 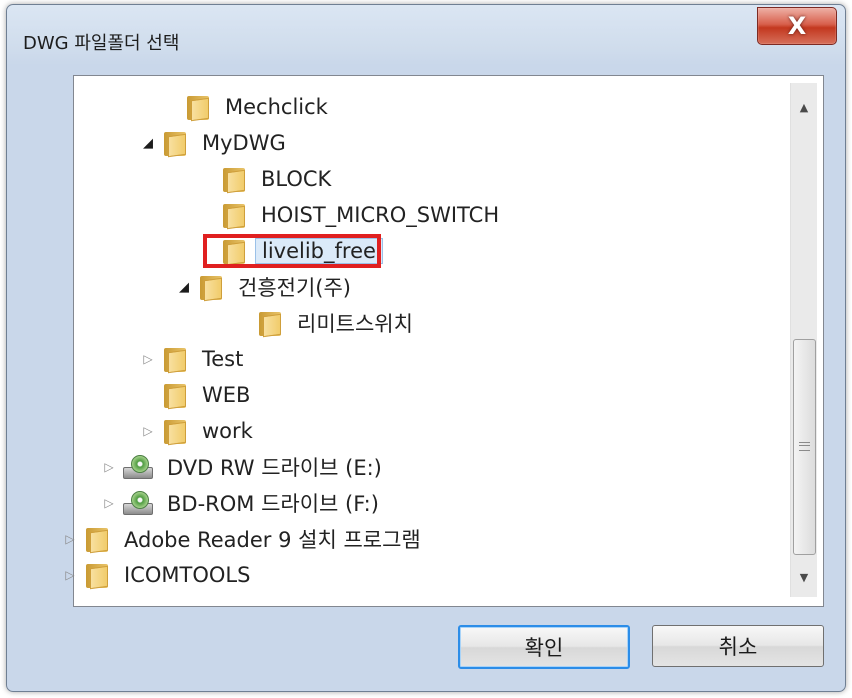 I want to click on close-button: X, so click(x=797, y=26).